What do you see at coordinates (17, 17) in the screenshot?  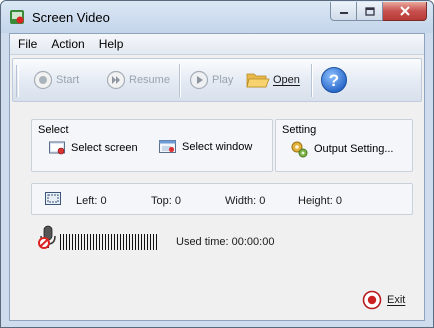 I see `app-icon` at bounding box center [17, 17].